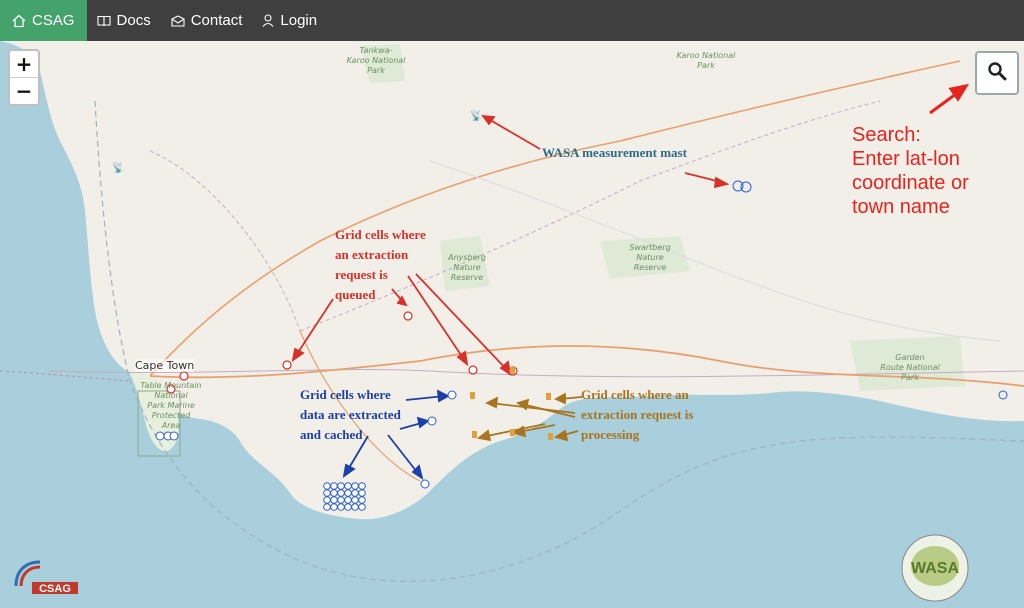 This screenshot has height=608, width=1024. Describe the element at coordinates (512, 20) in the screenshot. I see `navbar: CSAG Docs Contact Login` at that location.